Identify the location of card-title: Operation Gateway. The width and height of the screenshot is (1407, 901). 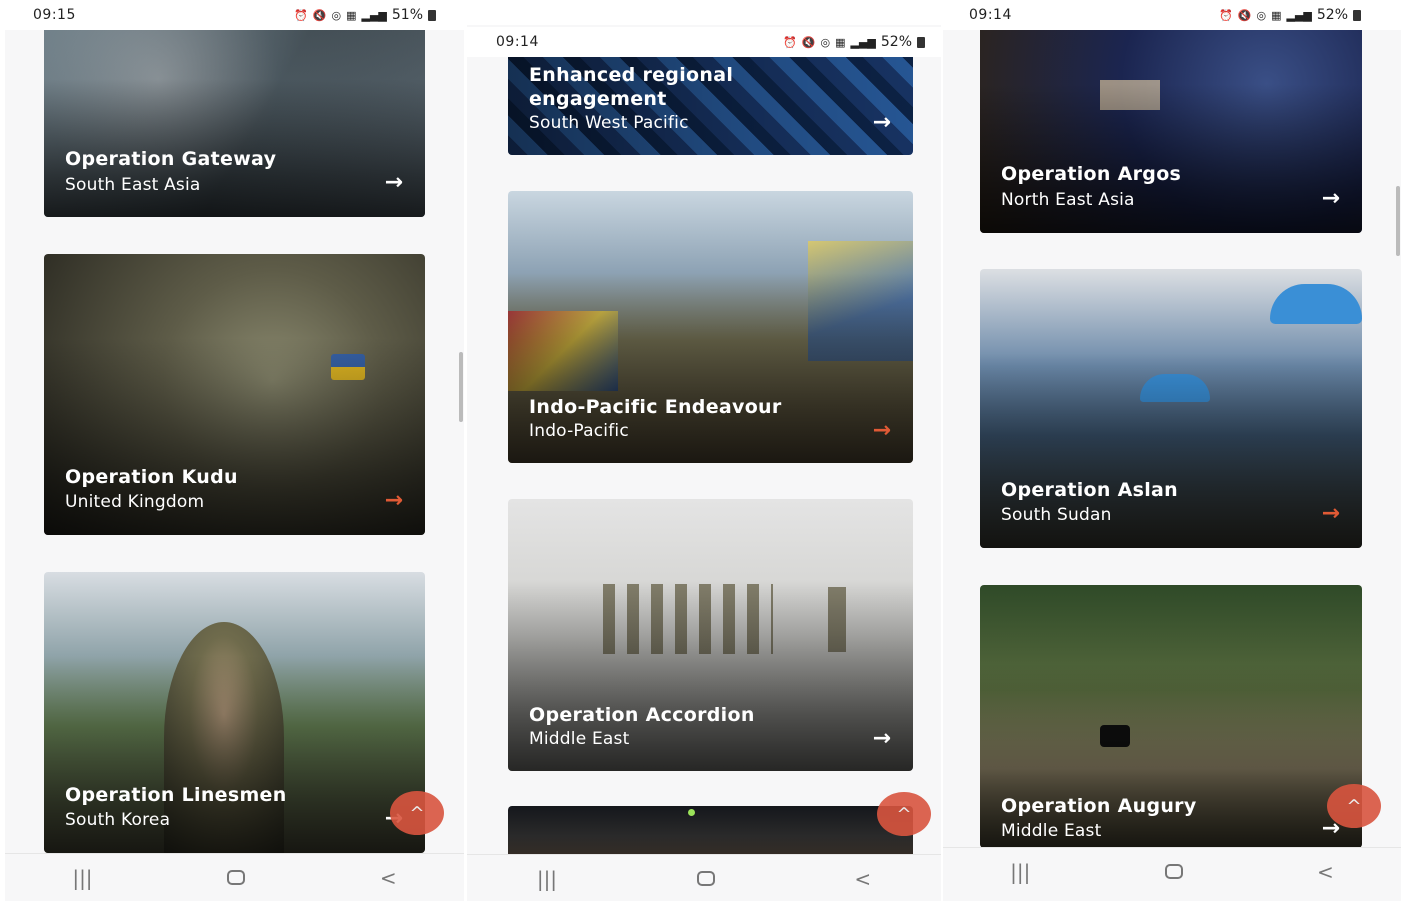
(171, 159).